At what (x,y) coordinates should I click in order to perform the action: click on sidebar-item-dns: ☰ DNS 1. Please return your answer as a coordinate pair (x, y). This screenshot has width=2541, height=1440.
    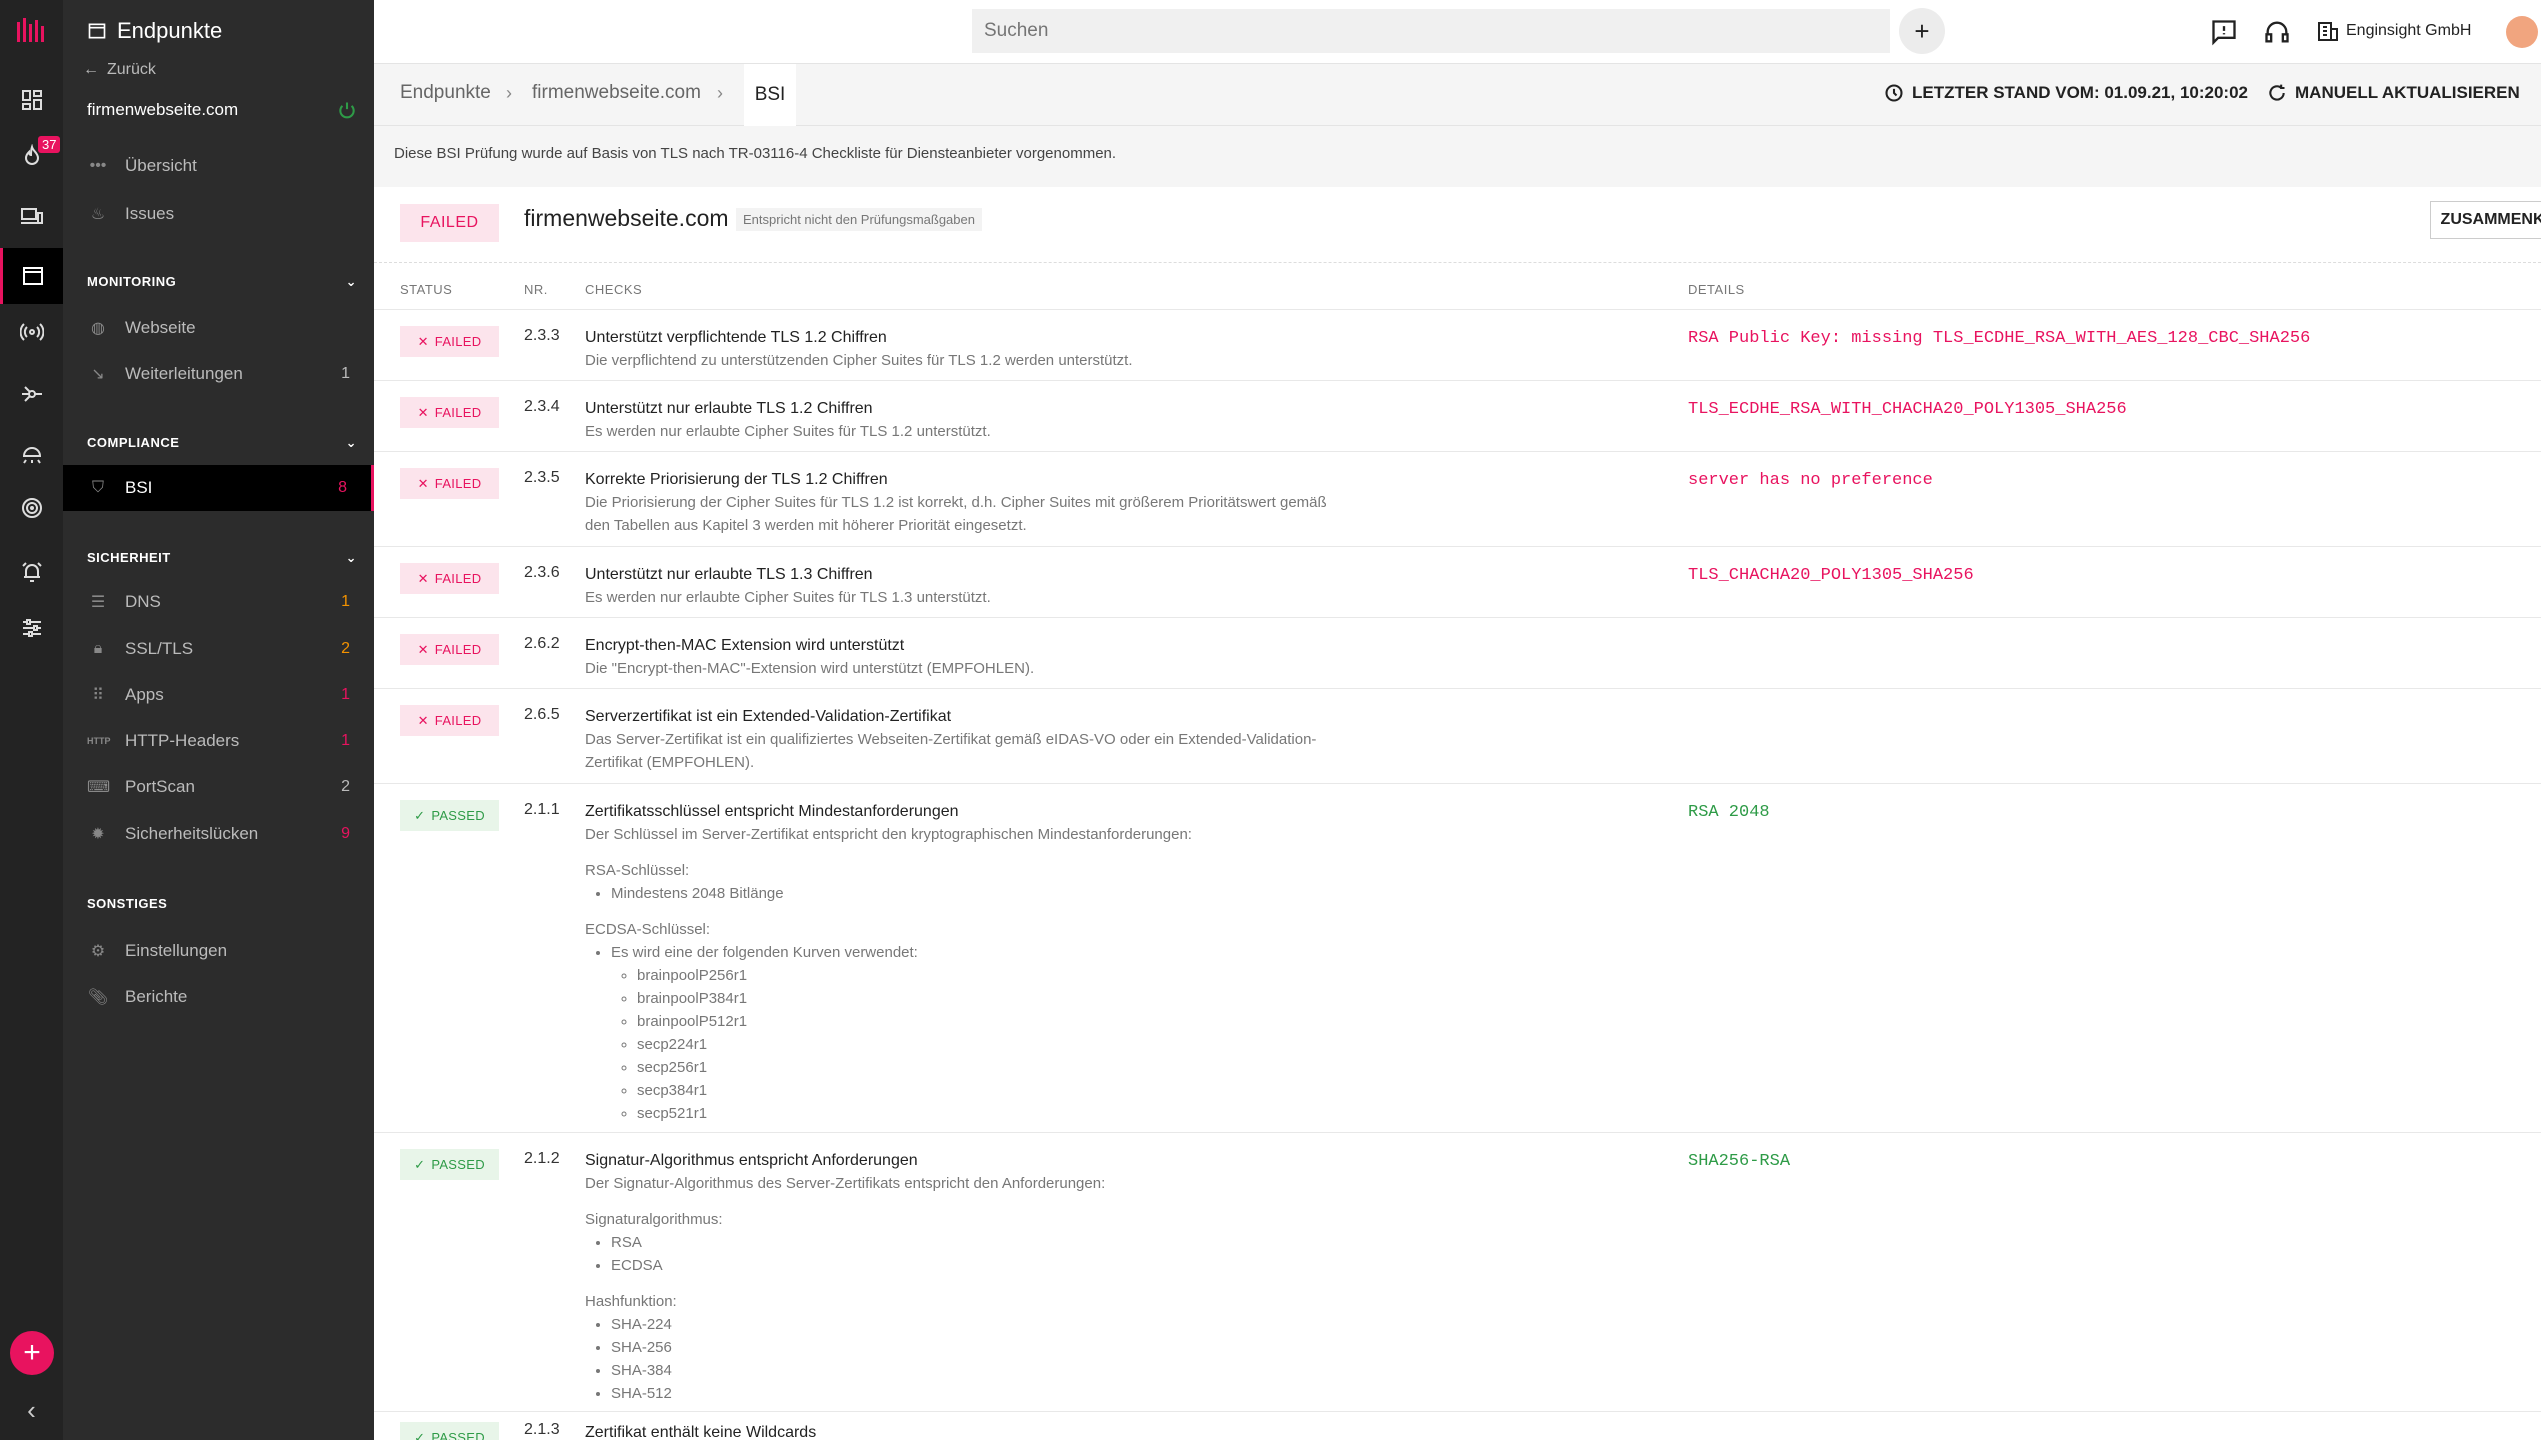
    Looking at the image, I should click on (218, 602).